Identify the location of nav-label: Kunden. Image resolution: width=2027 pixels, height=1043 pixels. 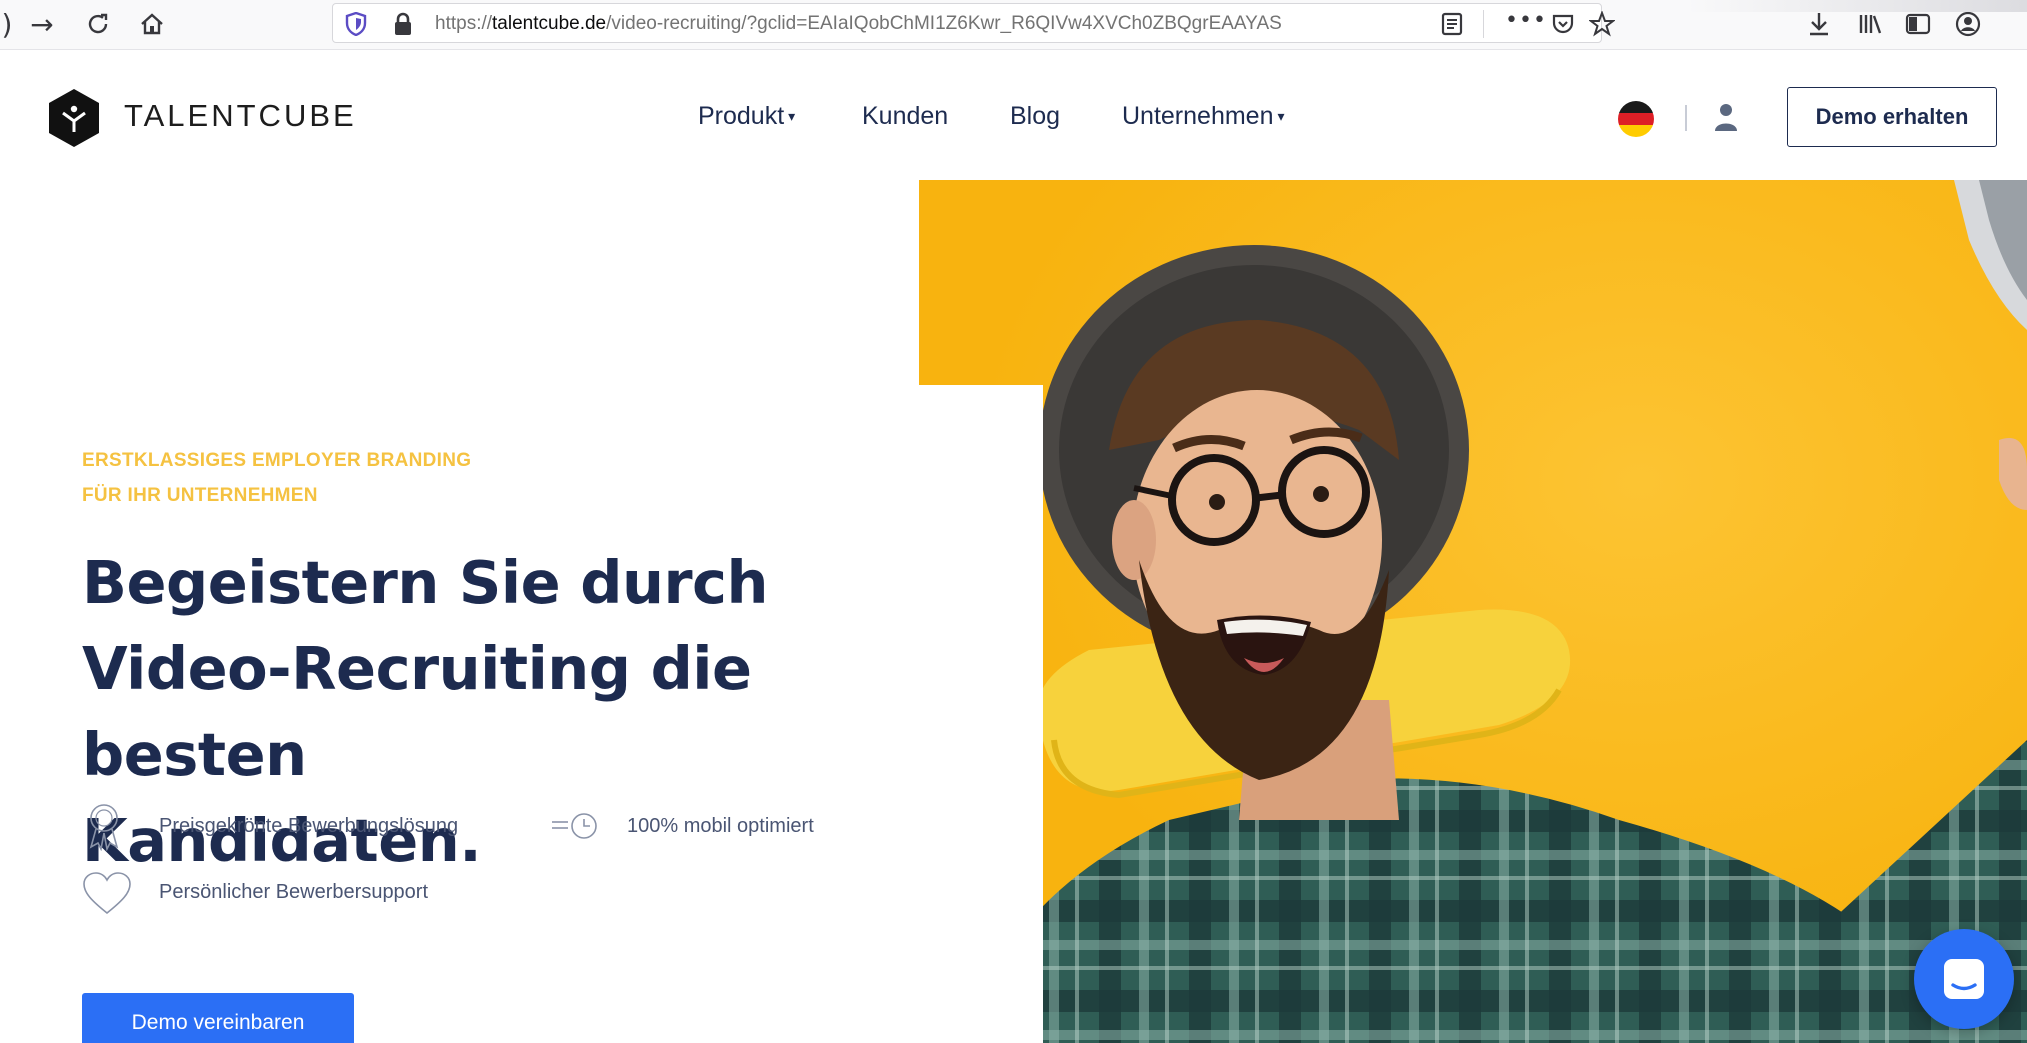
(905, 116).